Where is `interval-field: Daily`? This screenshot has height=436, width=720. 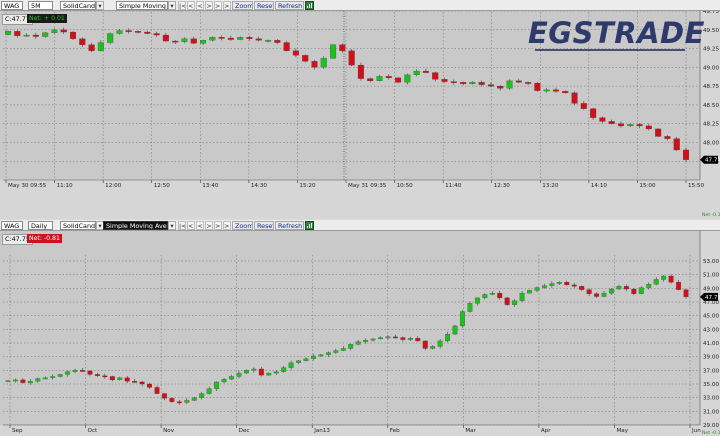
interval-field: Daily is located at coordinates (40, 225).